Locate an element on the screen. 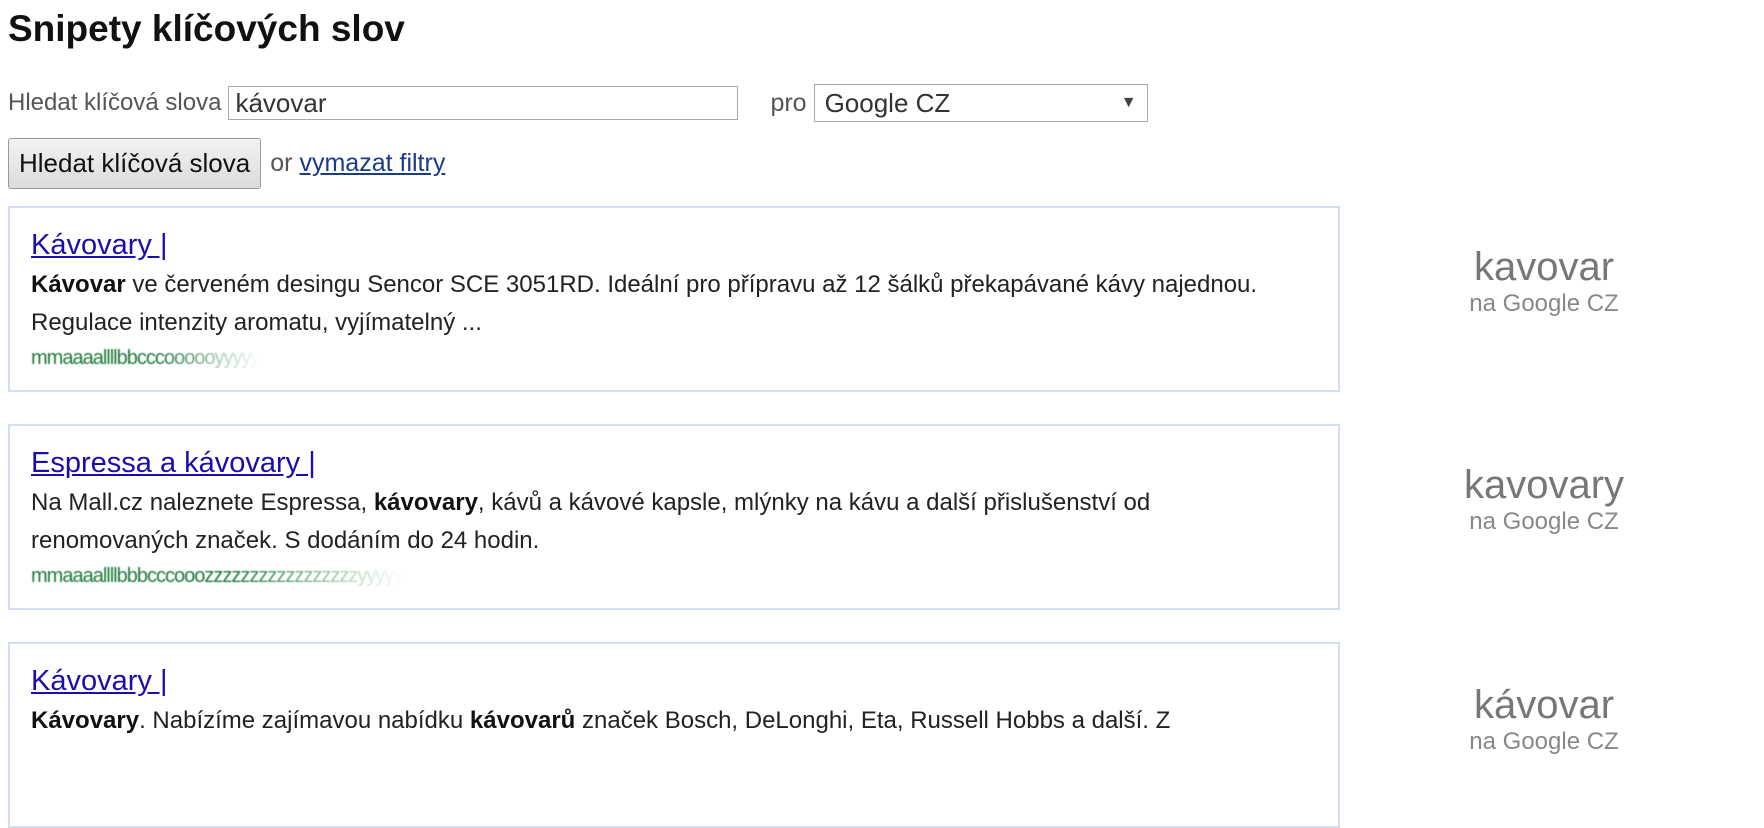  search-engine-select: Google CZ ▼ is located at coordinates (980, 103).